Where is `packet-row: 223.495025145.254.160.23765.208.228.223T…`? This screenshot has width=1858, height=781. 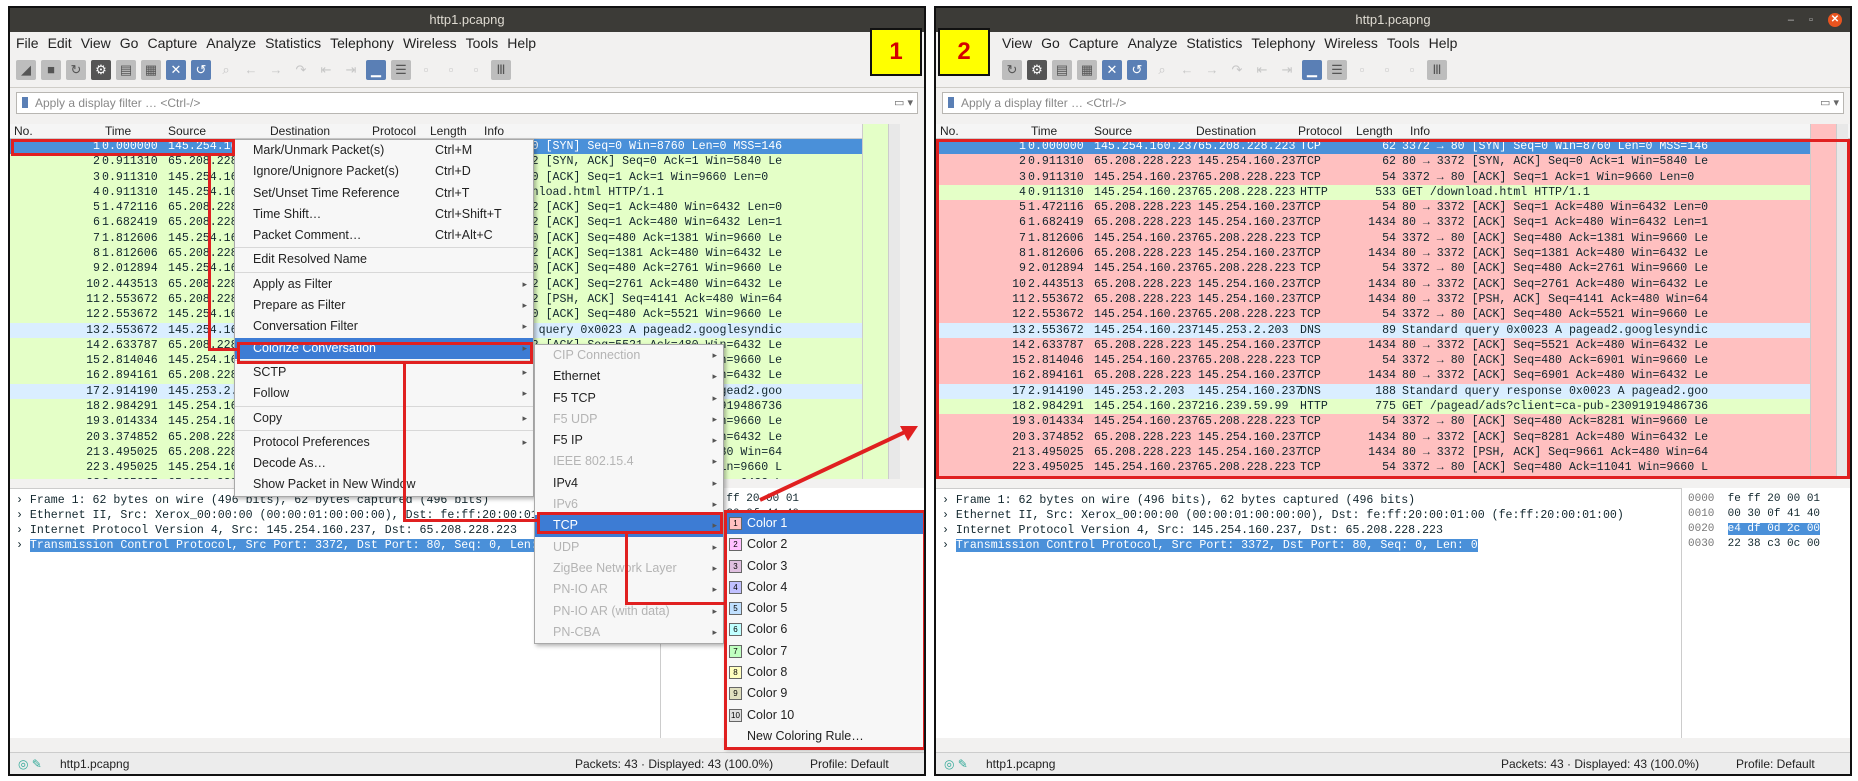 packet-row: 223.495025145.254.160.23765.208.228.223T… is located at coordinates (1393, 468).